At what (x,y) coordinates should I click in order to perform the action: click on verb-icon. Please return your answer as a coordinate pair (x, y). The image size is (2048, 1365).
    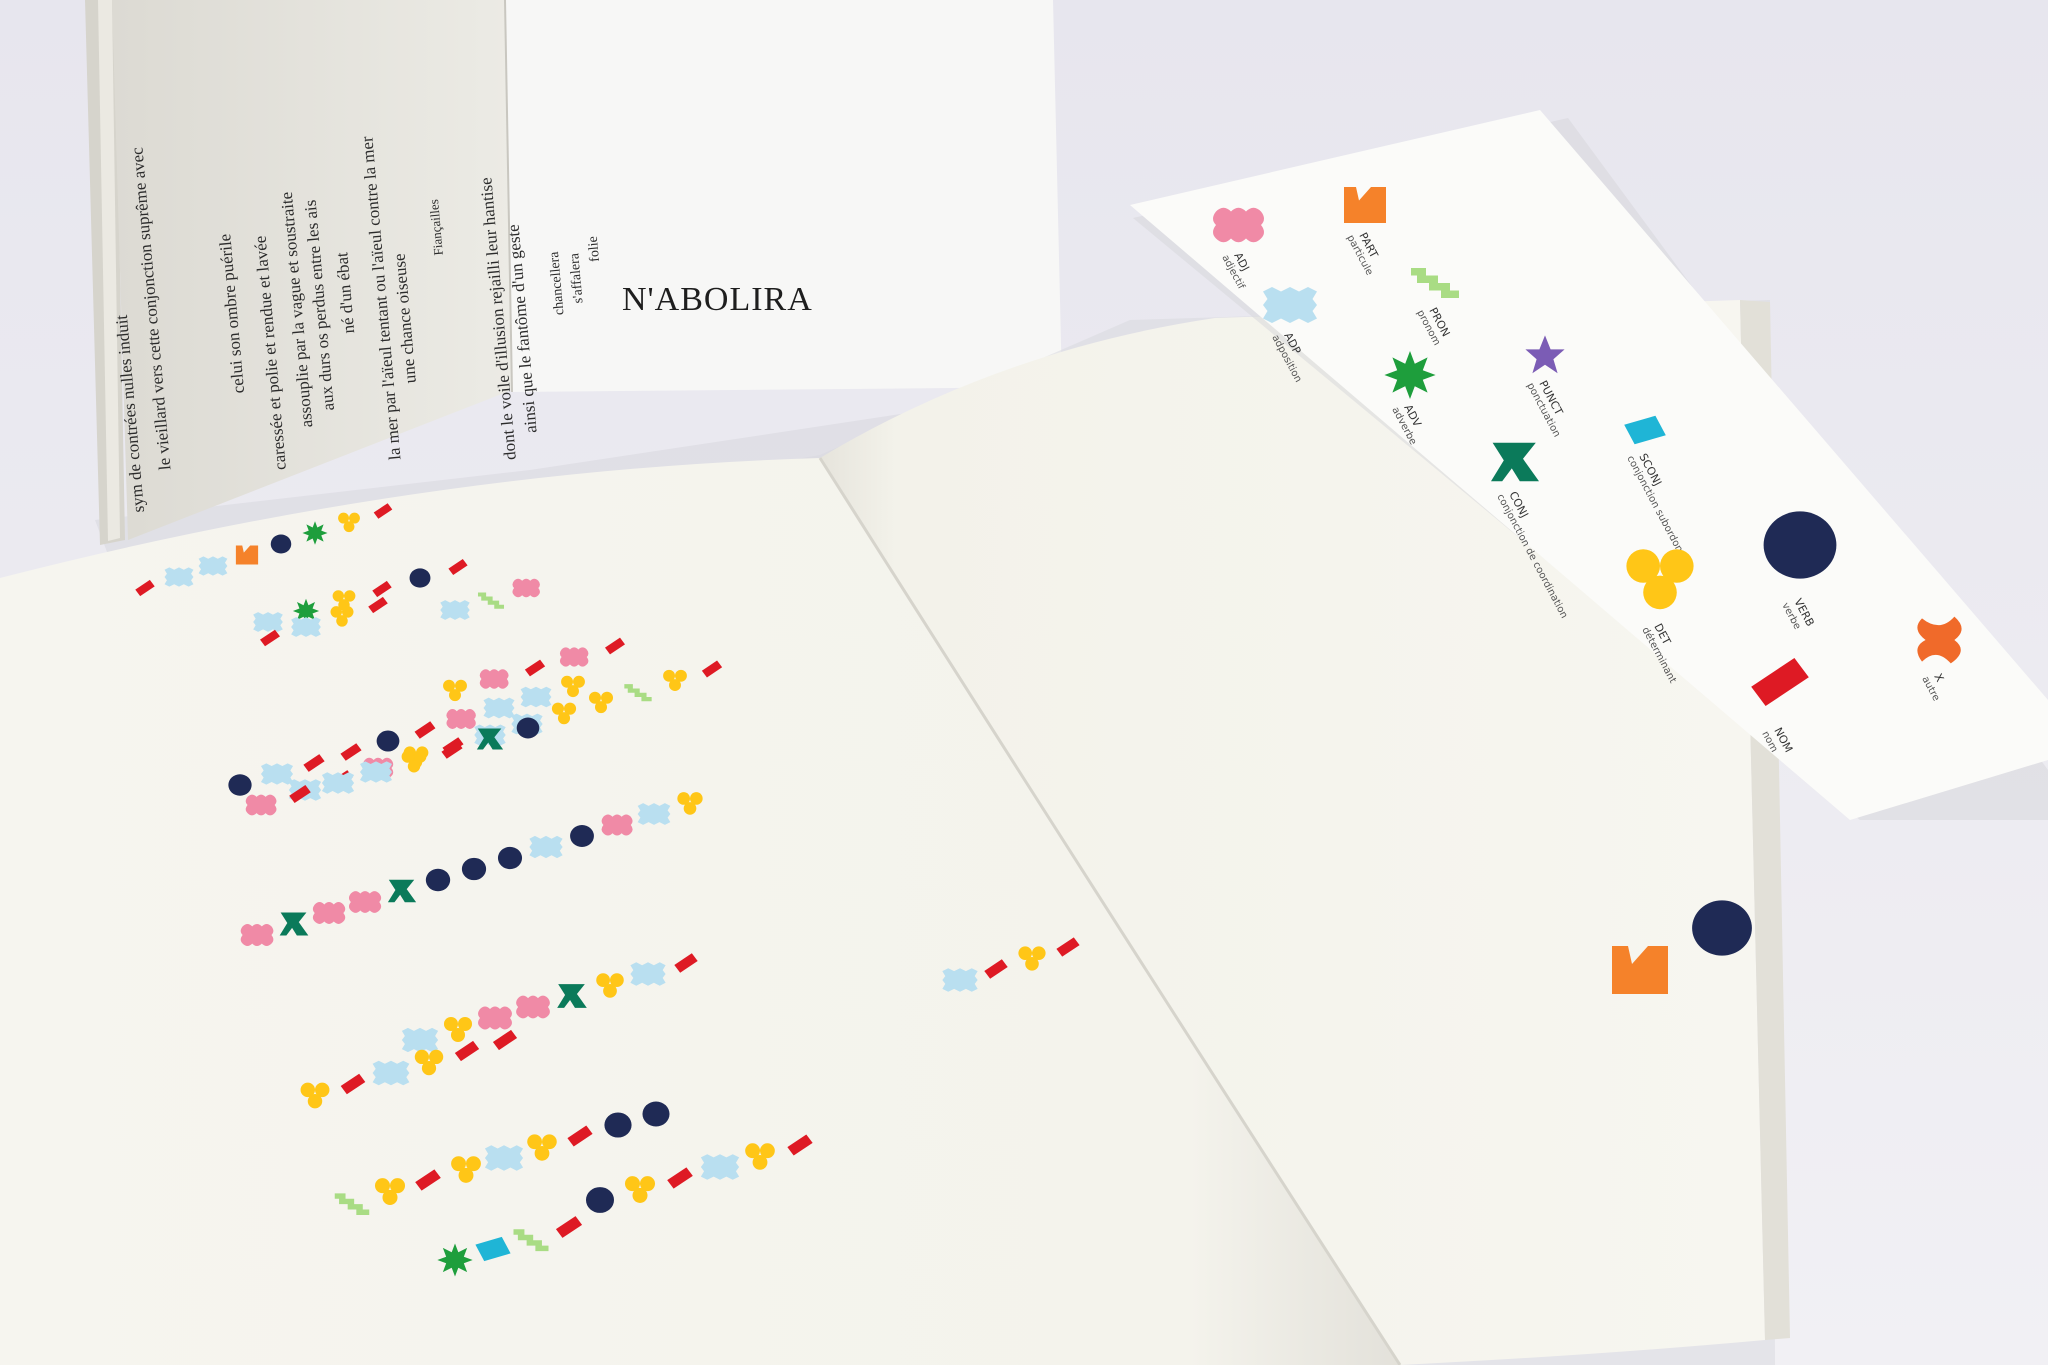
    Looking at the image, I should click on (1800, 545).